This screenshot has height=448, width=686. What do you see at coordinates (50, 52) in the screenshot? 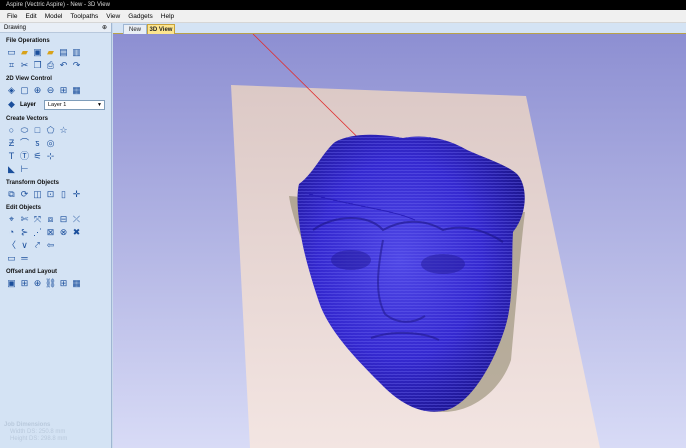
I see `open-folder-icon: ▰` at bounding box center [50, 52].